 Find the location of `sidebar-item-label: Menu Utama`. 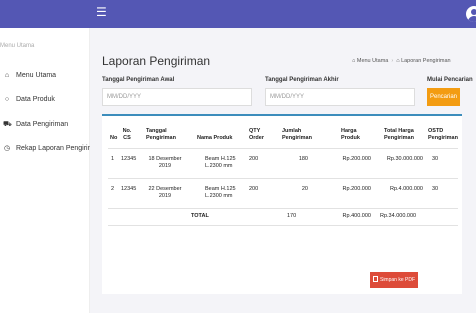

sidebar-item-label: Menu Utama is located at coordinates (36, 75).